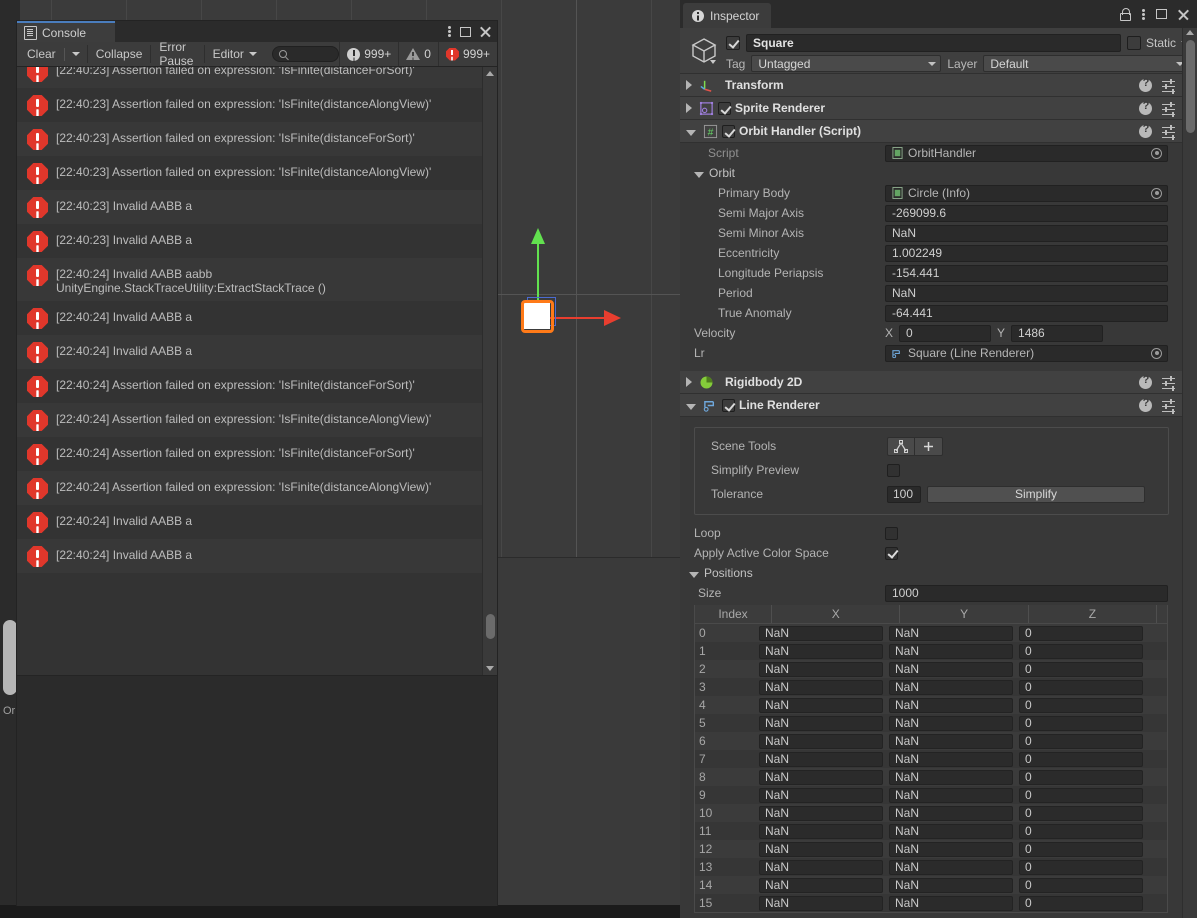  I want to click on positions-table-row: 1 NaN NaN 0, so click(931, 651).